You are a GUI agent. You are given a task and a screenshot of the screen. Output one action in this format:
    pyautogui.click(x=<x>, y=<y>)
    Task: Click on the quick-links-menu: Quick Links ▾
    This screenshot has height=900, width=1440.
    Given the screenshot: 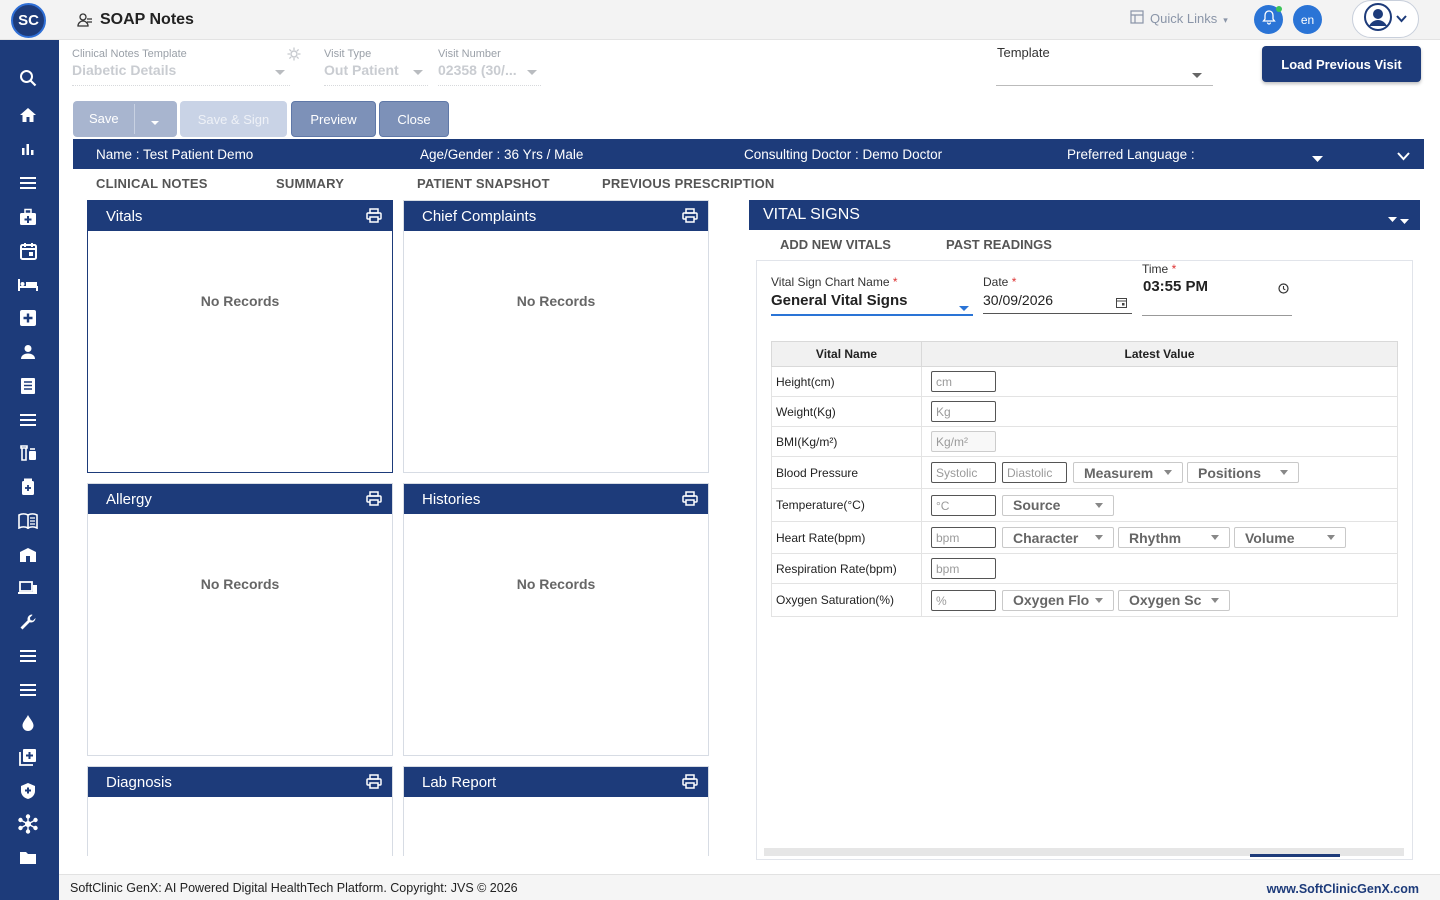 What is the action you would take?
    pyautogui.click(x=1179, y=18)
    